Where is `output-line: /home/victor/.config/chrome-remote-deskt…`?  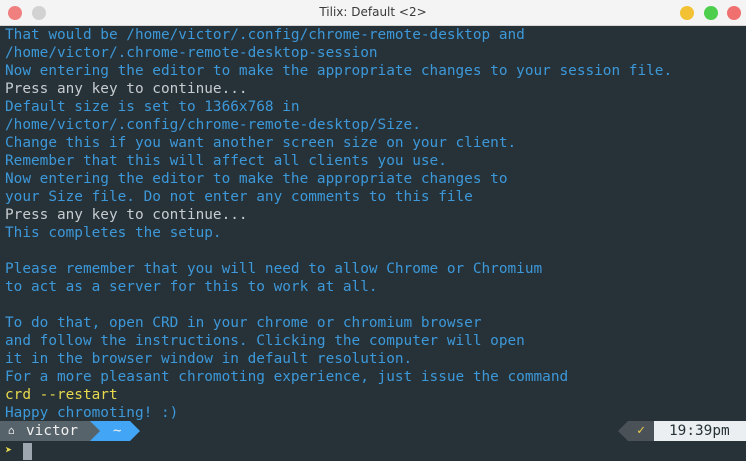
output-line: /home/victor/.config/chrome-remote-deskt… is located at coordinates (213, 125).